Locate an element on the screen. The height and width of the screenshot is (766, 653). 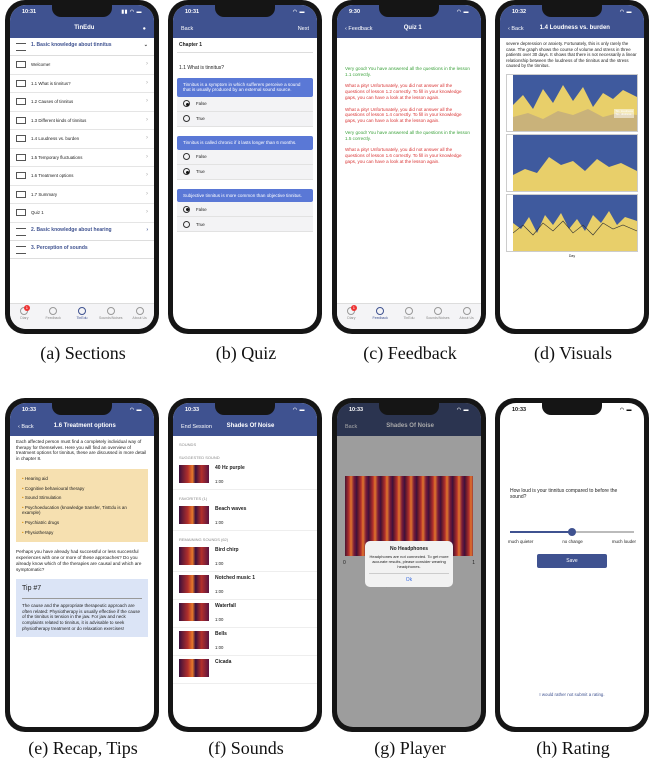
caption: (c) Feedback is located at coordinates (410, 353).